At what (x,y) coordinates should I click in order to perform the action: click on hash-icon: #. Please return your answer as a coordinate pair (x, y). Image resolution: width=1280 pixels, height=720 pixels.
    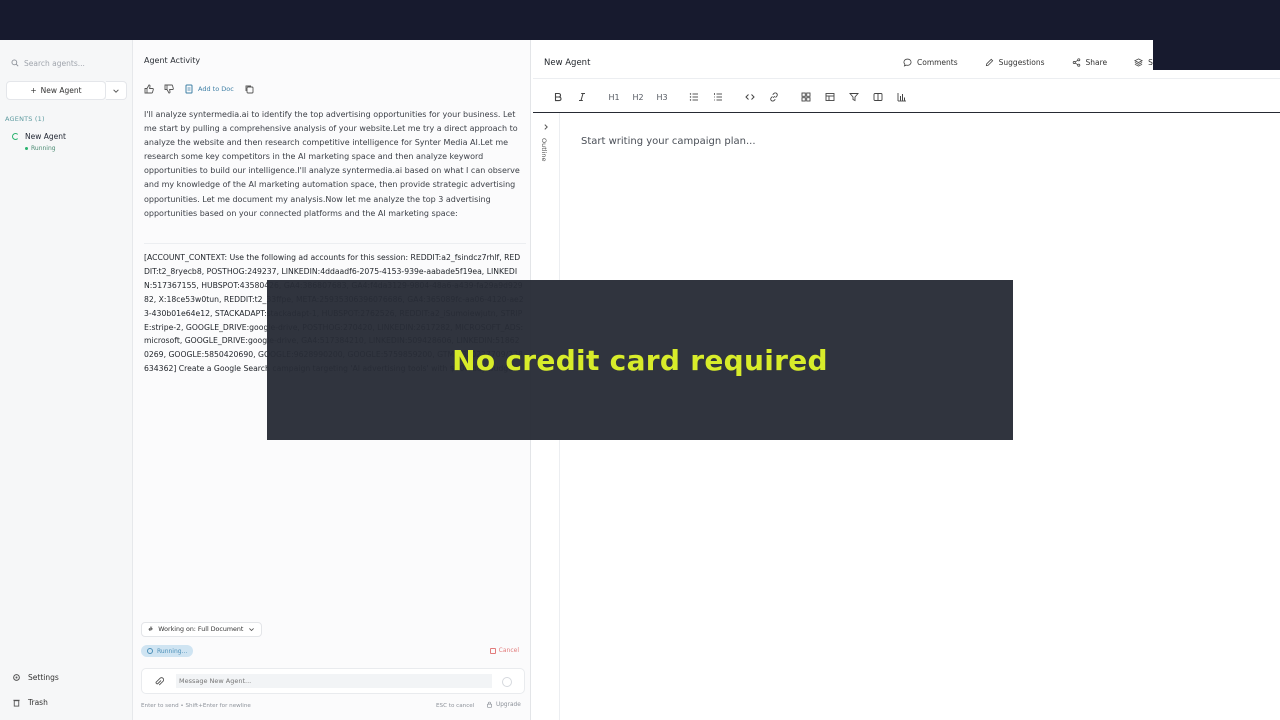
    Looking at the image, I should click on (151, 629).